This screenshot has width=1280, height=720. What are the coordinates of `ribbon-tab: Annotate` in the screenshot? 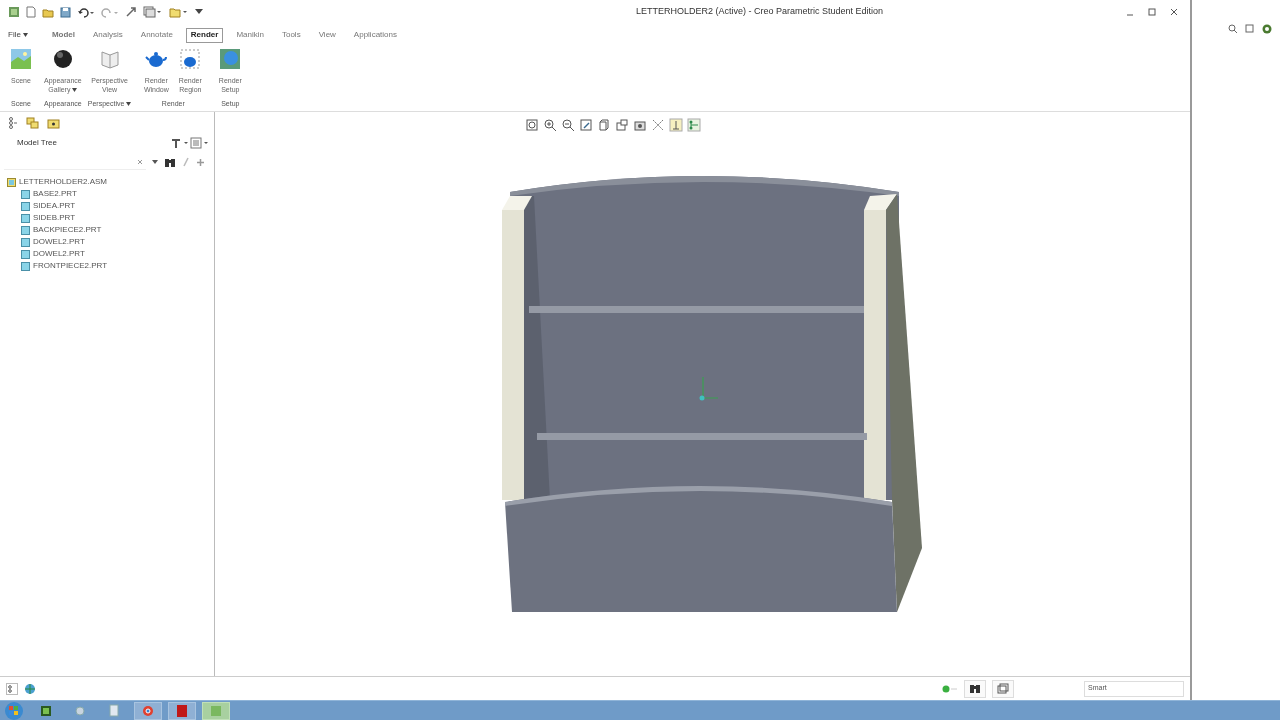 It's located at (156, 35).